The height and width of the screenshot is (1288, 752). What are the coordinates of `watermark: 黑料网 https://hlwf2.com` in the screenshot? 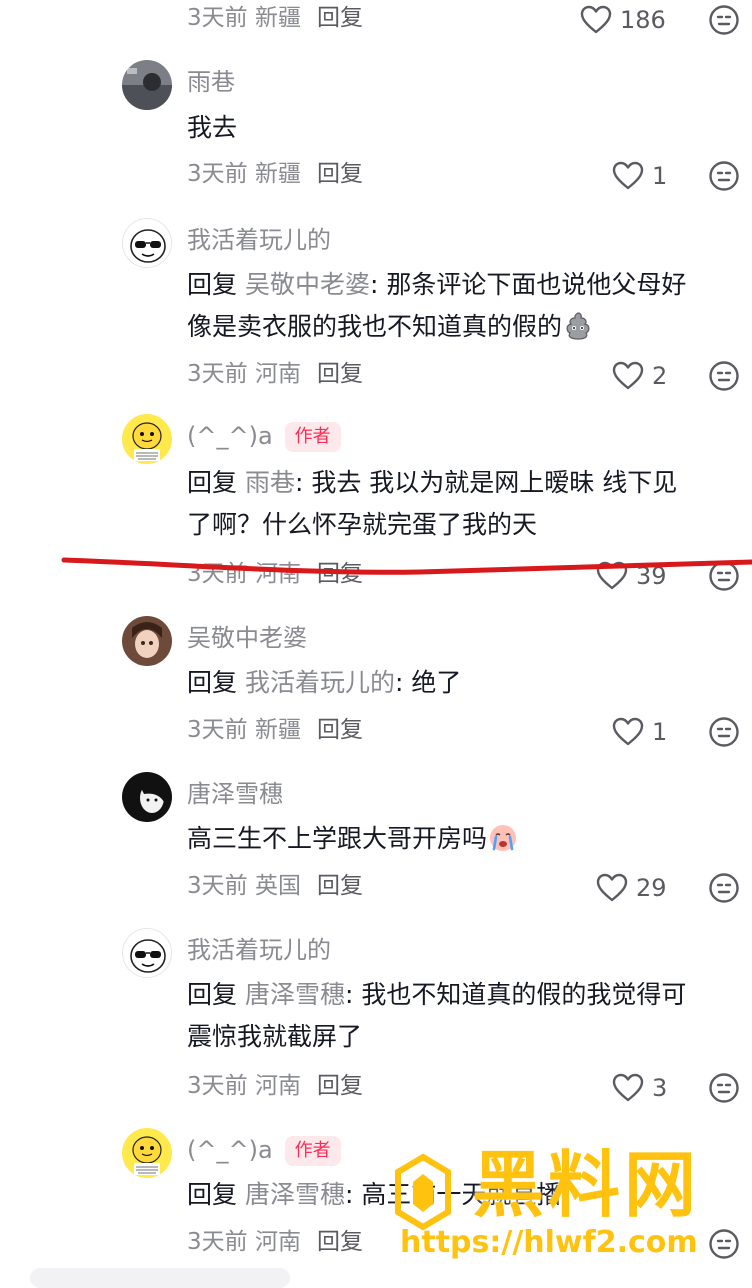 It's located at (566, 1210).